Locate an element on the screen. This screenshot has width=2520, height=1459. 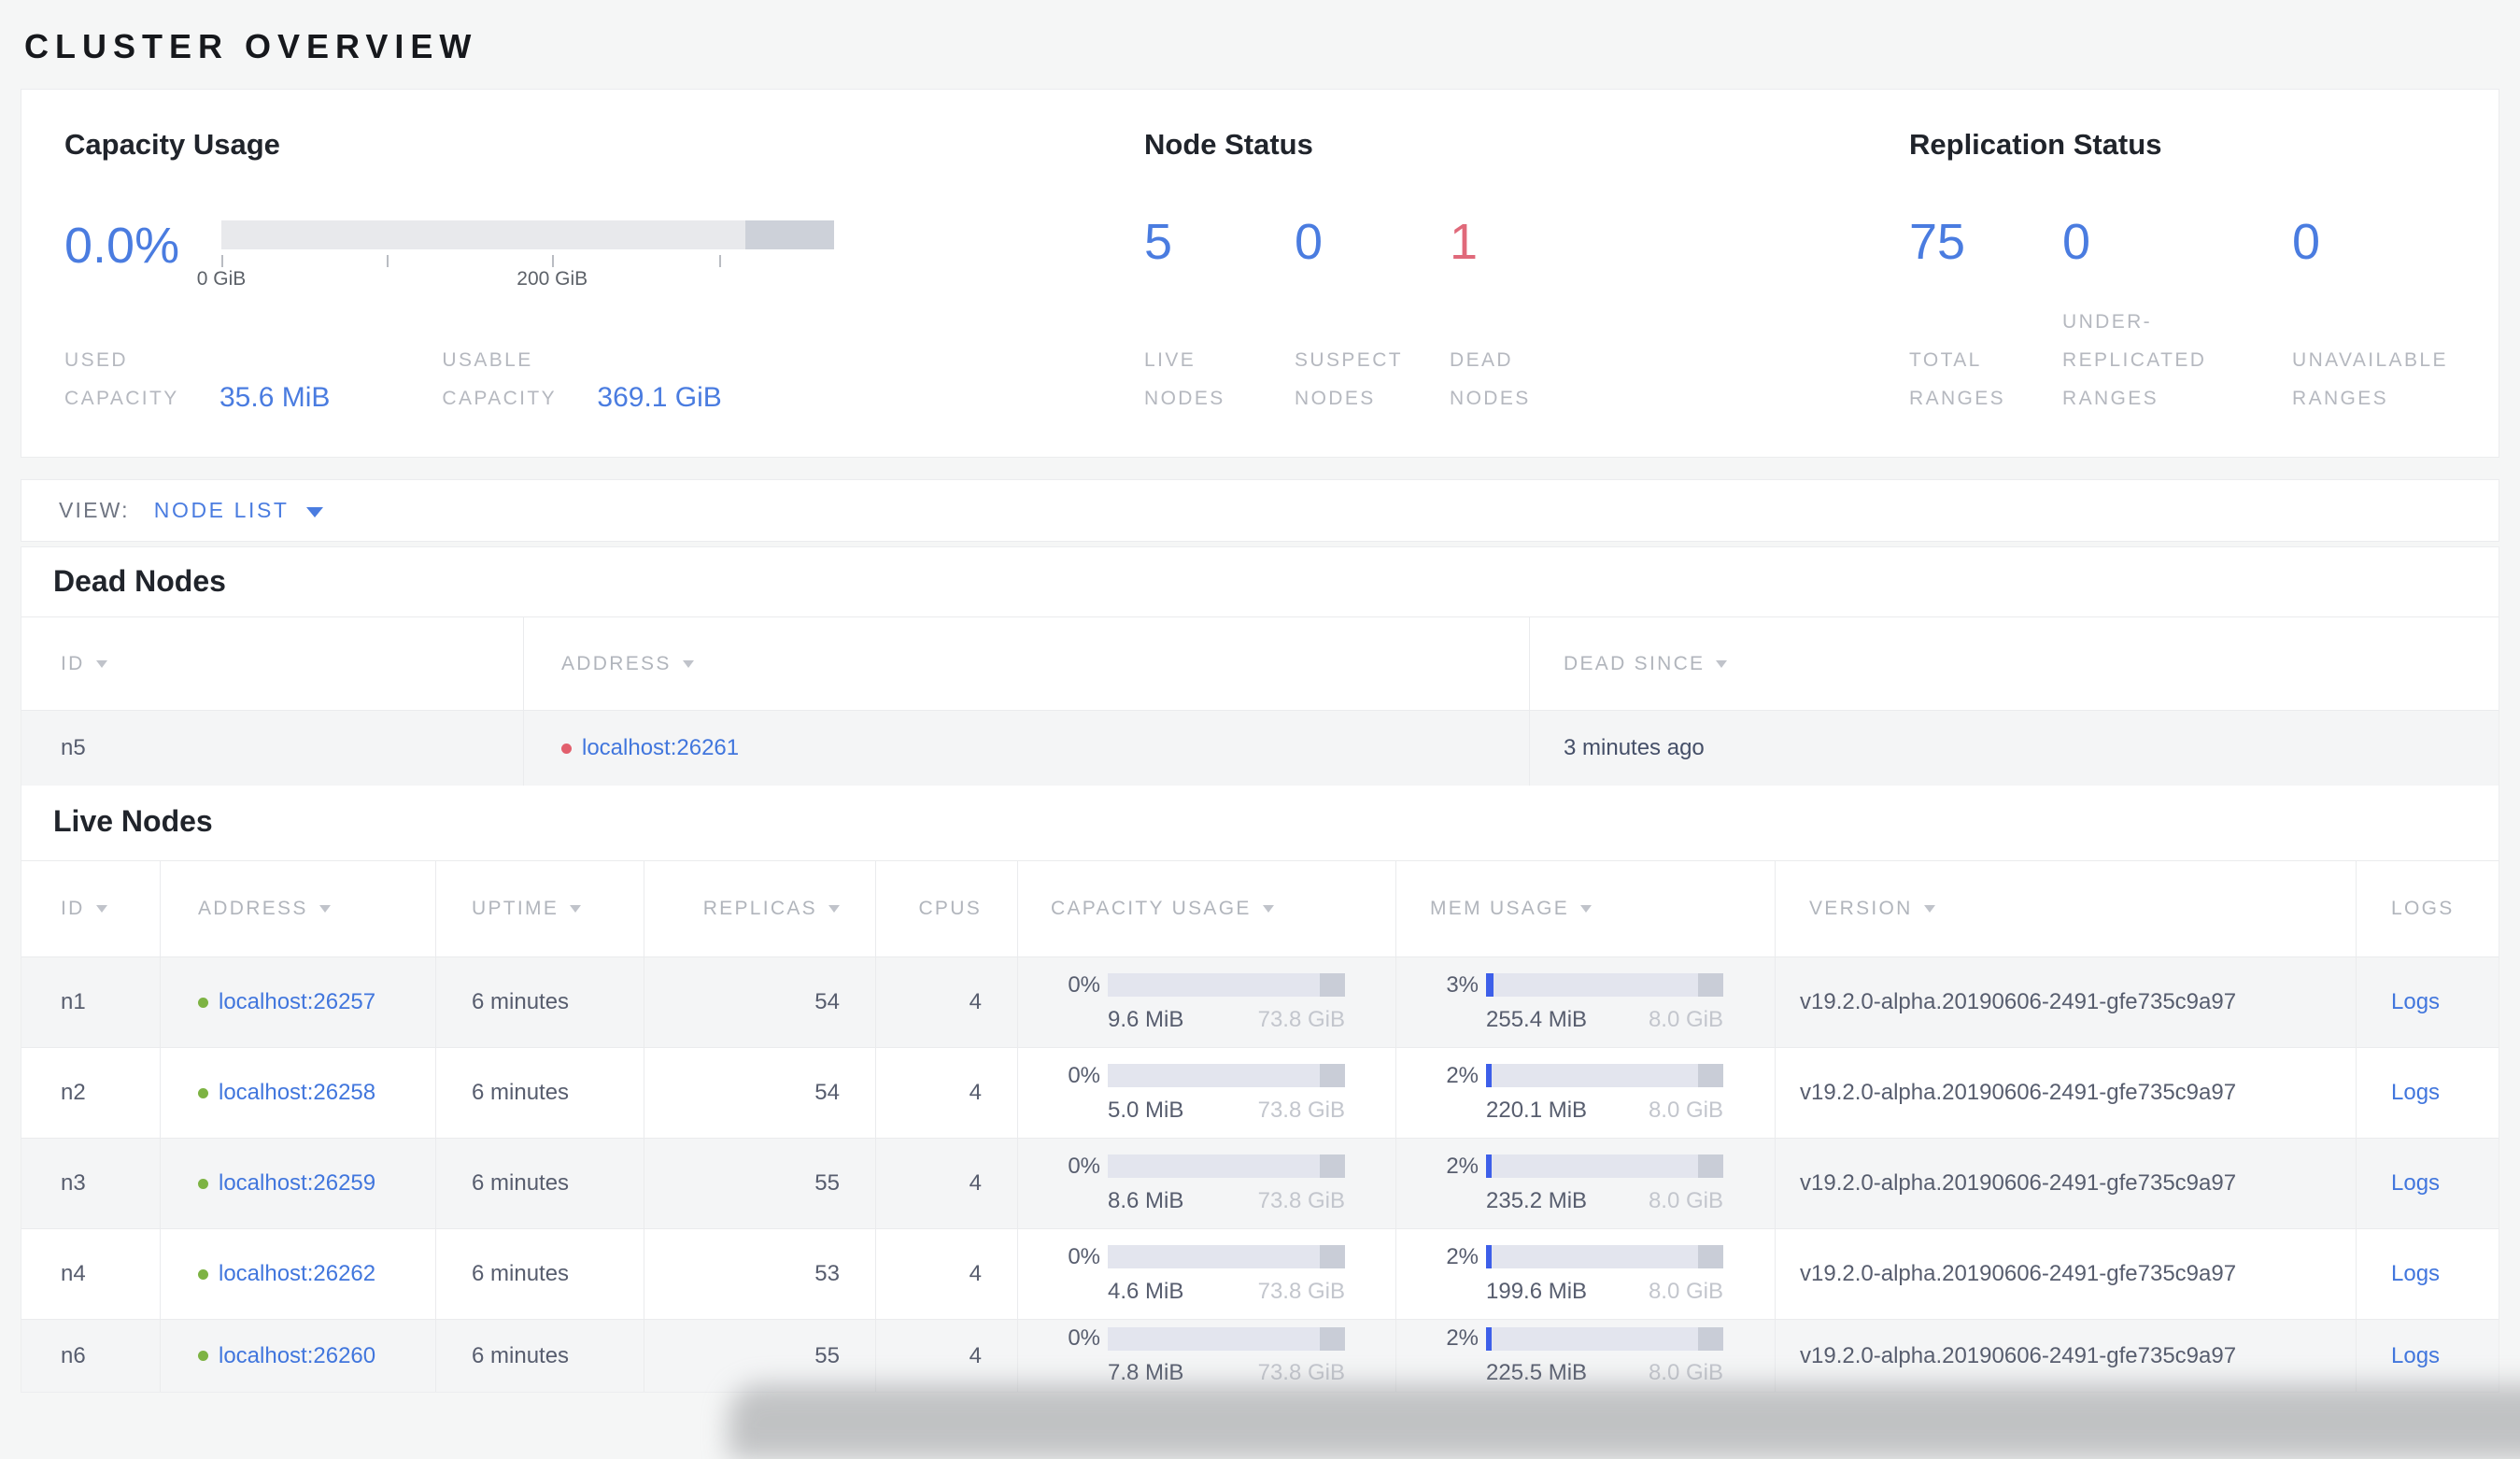
column-header-id: ID is located at coordinates (91, 908).